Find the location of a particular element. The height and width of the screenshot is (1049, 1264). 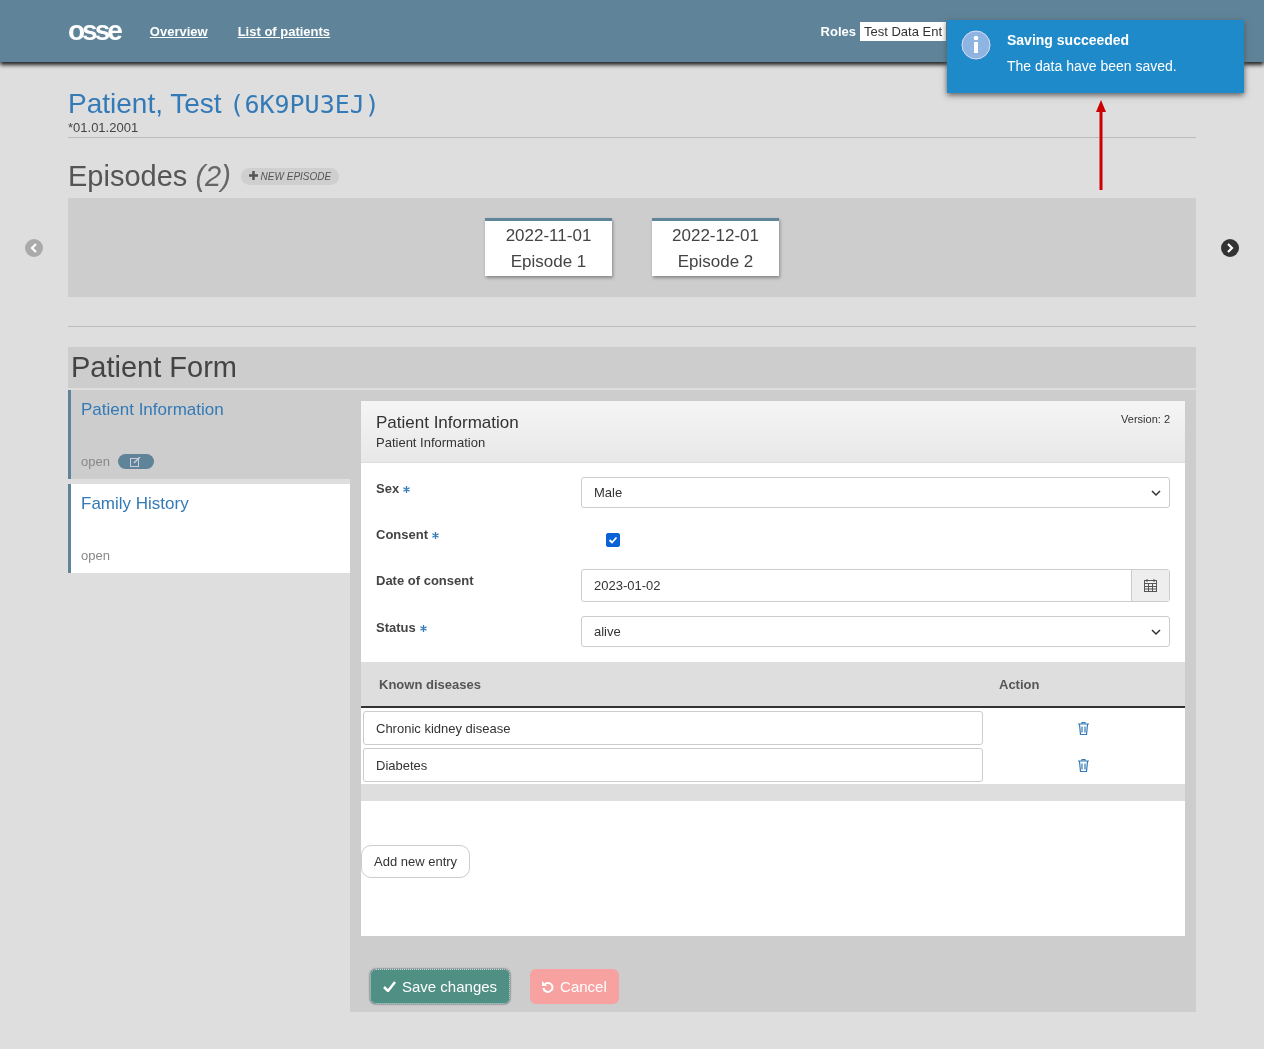

save-button: Save changes is located at coordinates (440, 986).